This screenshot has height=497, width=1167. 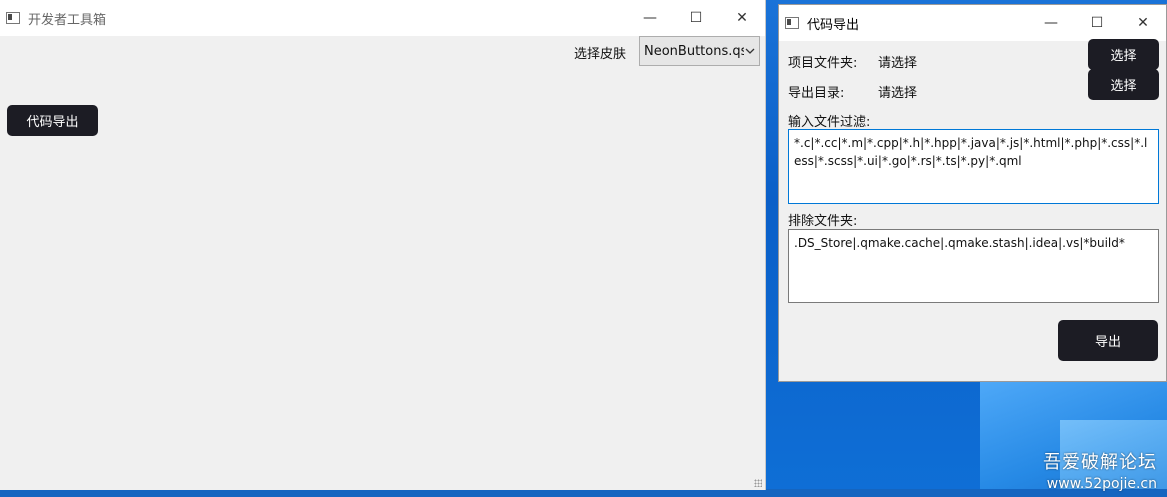 I want to click on output-dir-label: 导出目录:, so click(x=816, y=93).